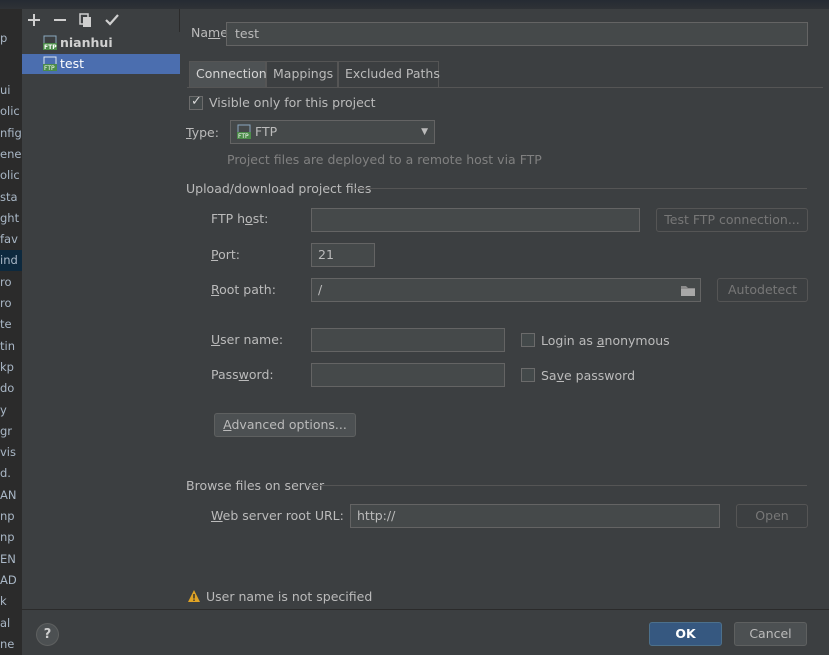 Image resolution: width=829 pixels, height=655 pixels. I want to click on autodetect-button: Autodetect, so click(762, 290).